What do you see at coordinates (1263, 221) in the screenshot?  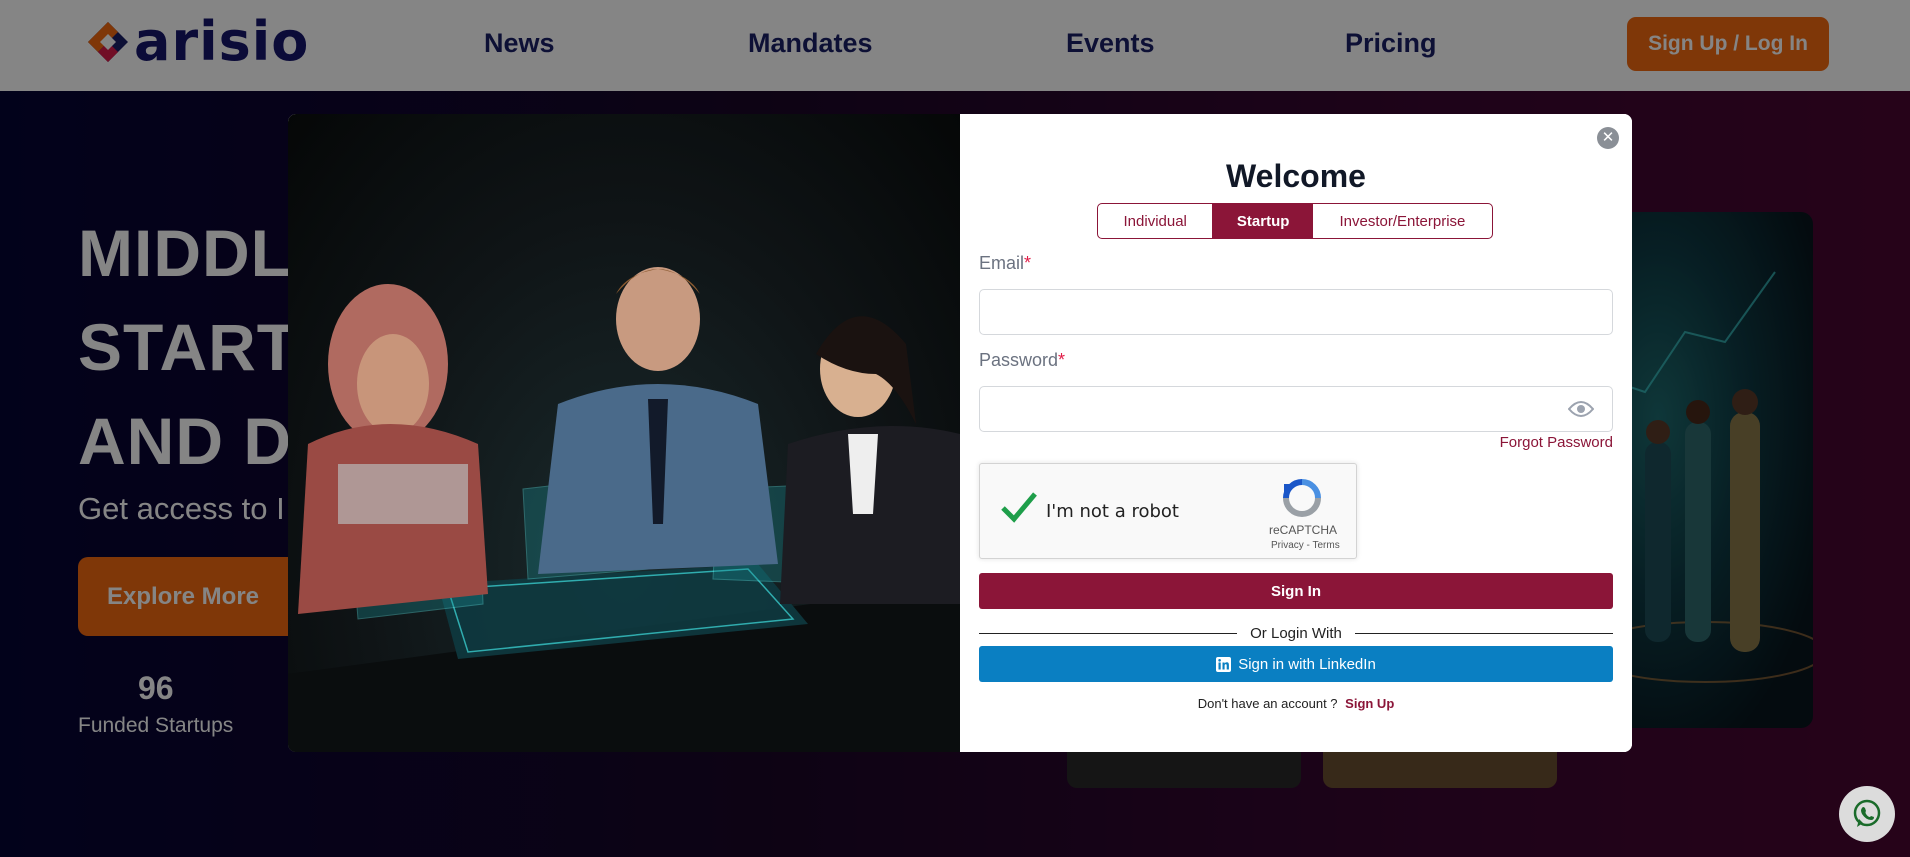 I see `tab-startup: Startup` at bounding box center [1263, 221].